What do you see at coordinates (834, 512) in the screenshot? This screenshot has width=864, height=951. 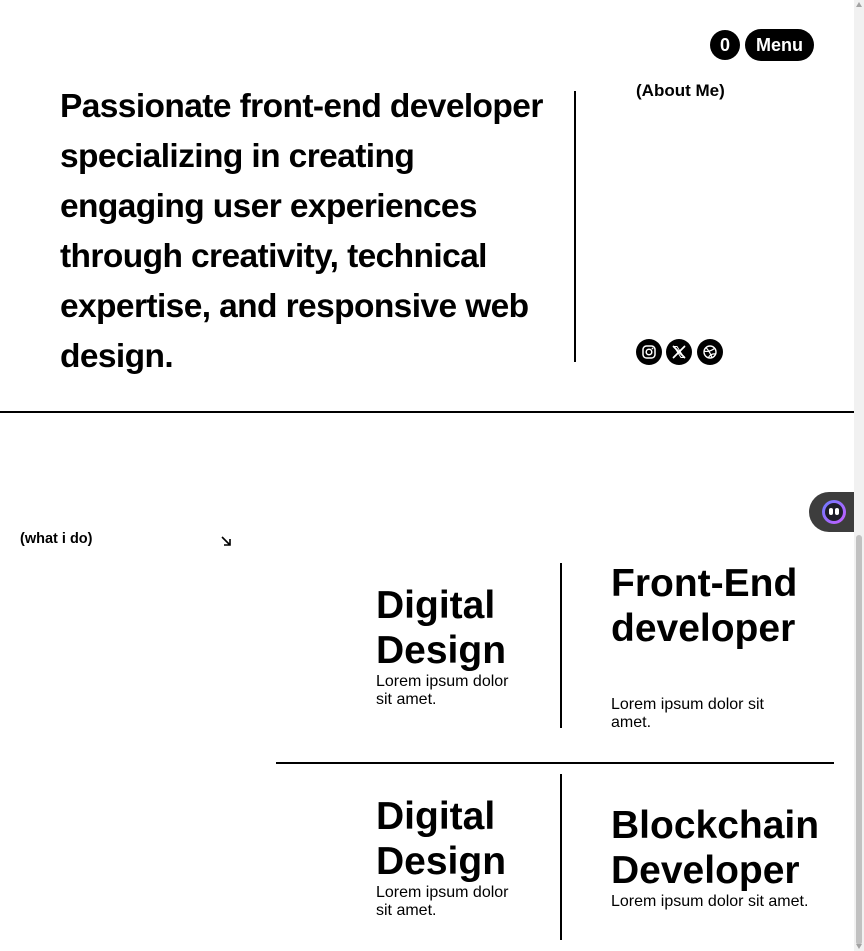 I see `chatbot-icon` at bounding box center [834, 512].